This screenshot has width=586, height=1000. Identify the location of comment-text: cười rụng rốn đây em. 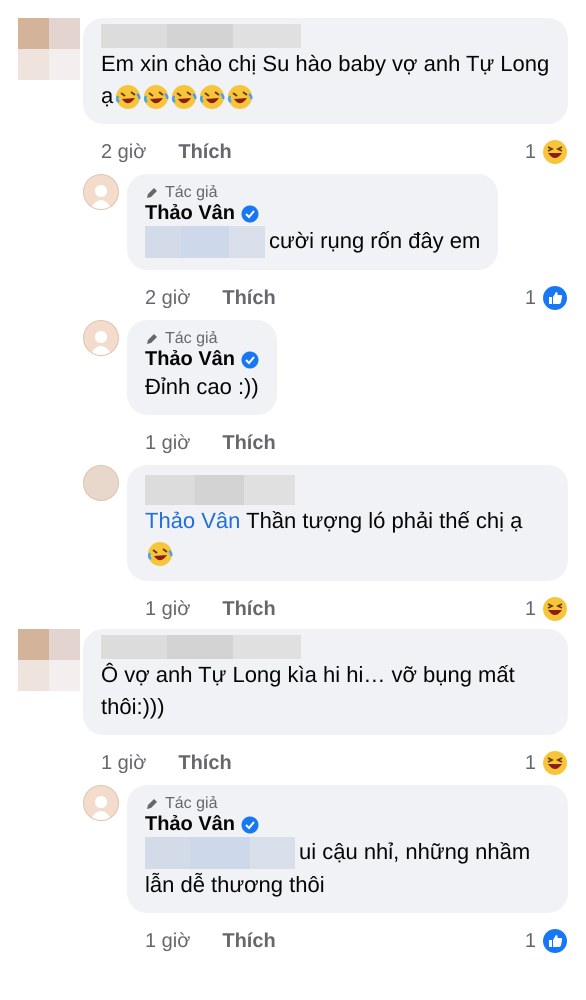
(312, 241).